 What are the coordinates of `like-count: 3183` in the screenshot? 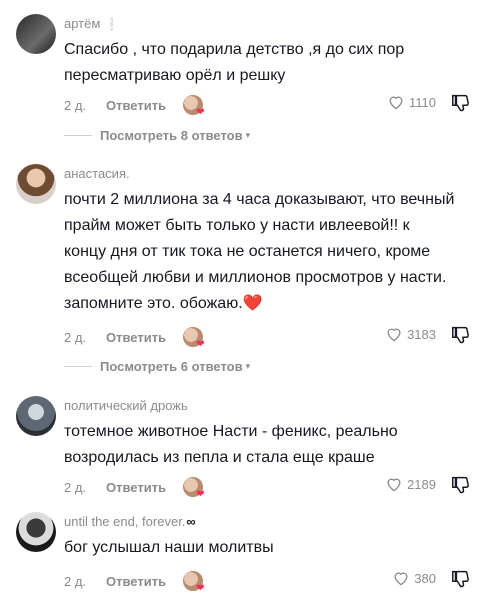 It's located at (421, 334).